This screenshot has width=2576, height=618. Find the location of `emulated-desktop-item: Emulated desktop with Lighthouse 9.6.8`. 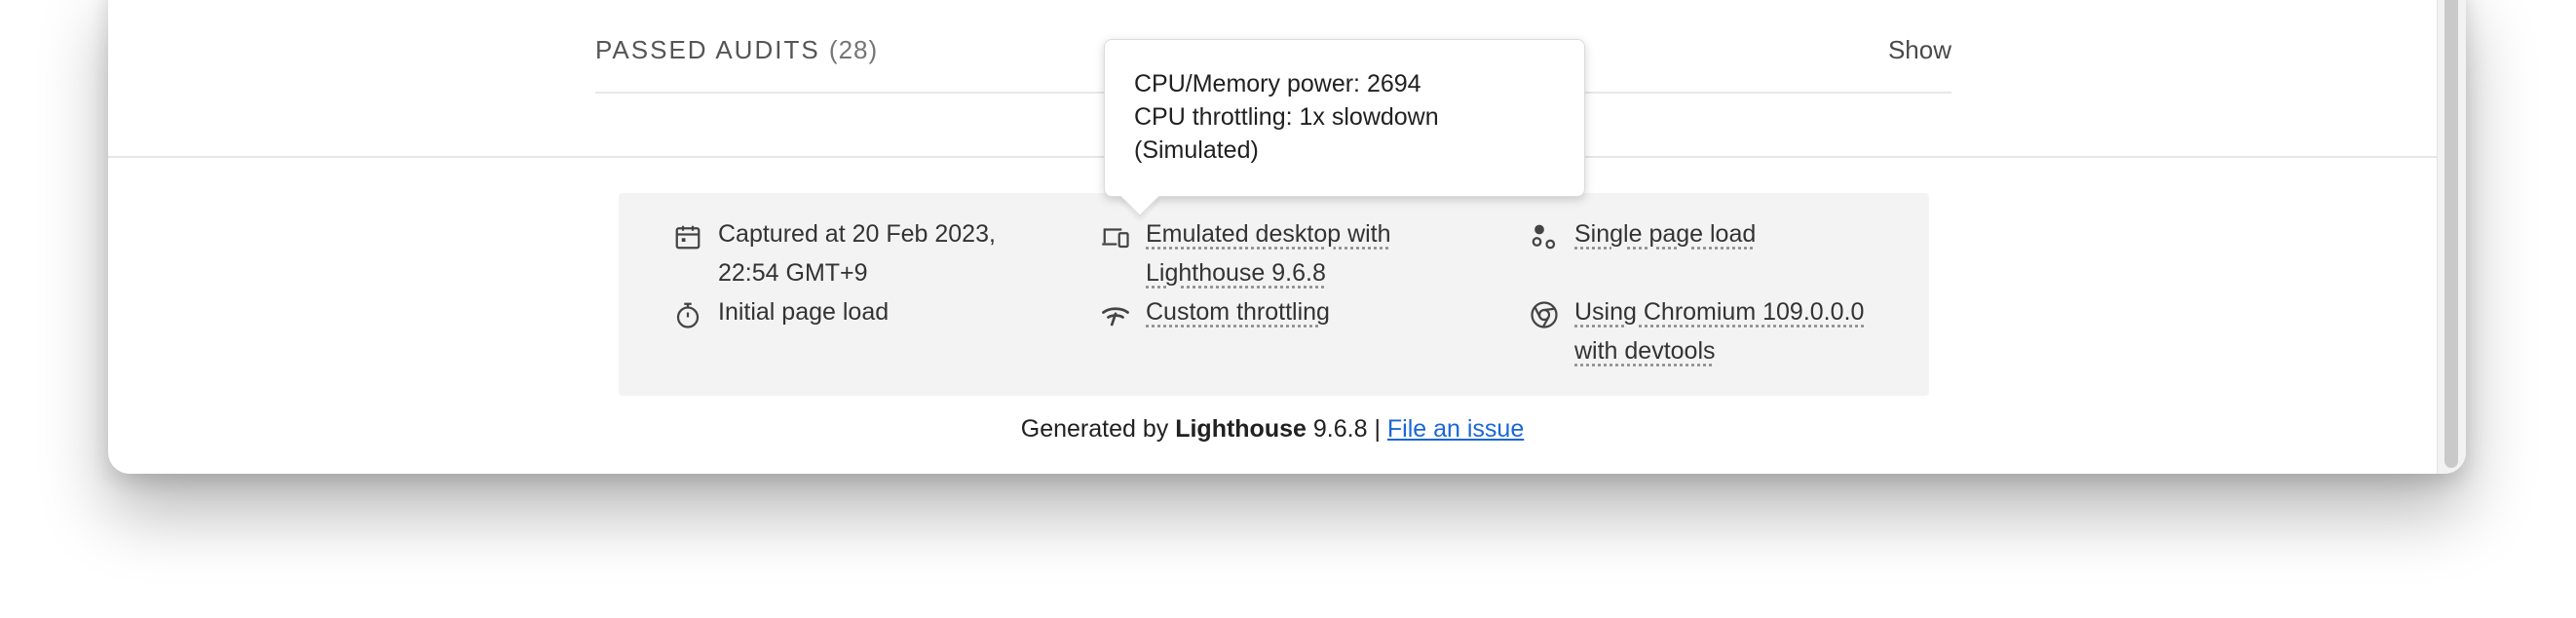

emulated-desktop-item: Emulated desktop with Lighthouse 9.6.8 is located at coordinates (1296, 253).